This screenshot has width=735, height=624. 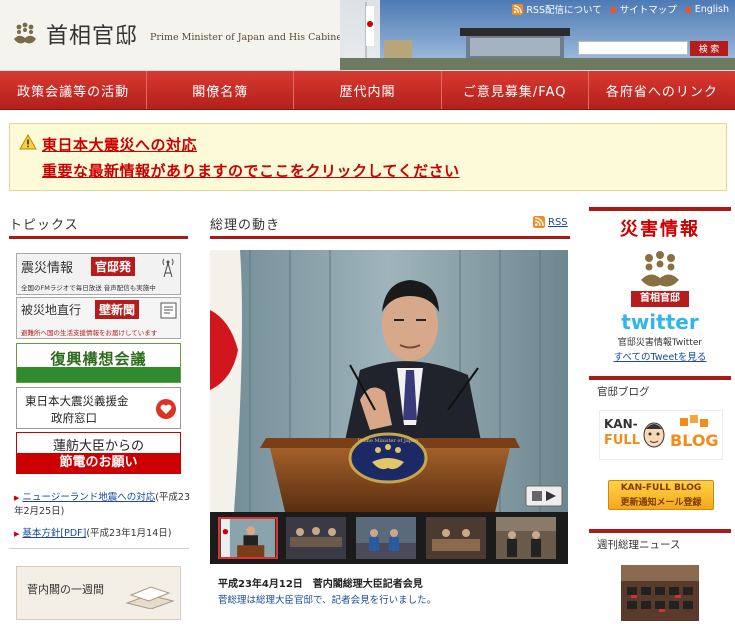 I want to click on nav-item-past-cabinets: 歴代内閣, so click(x=368, y=90).